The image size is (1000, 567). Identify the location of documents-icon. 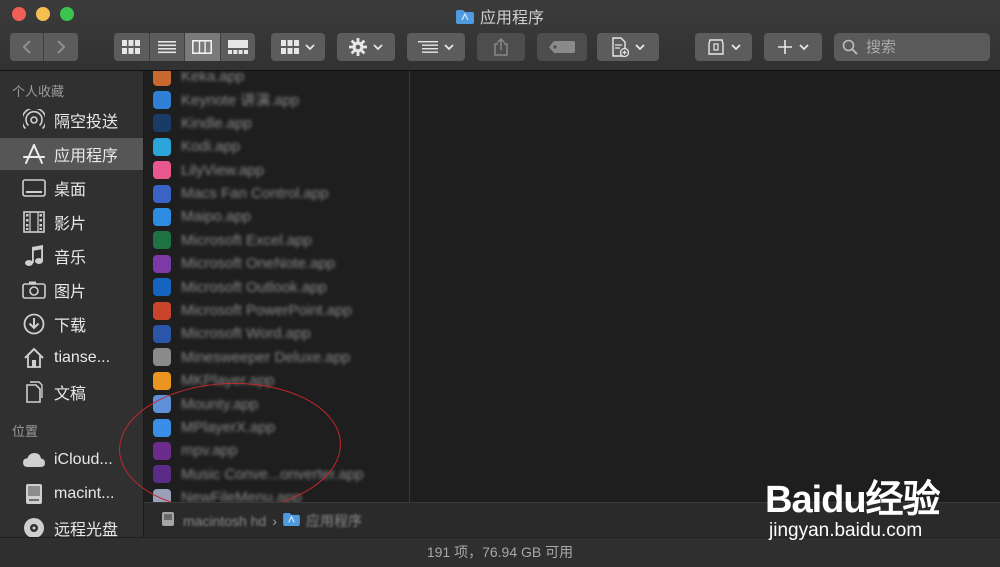
(34, 392).